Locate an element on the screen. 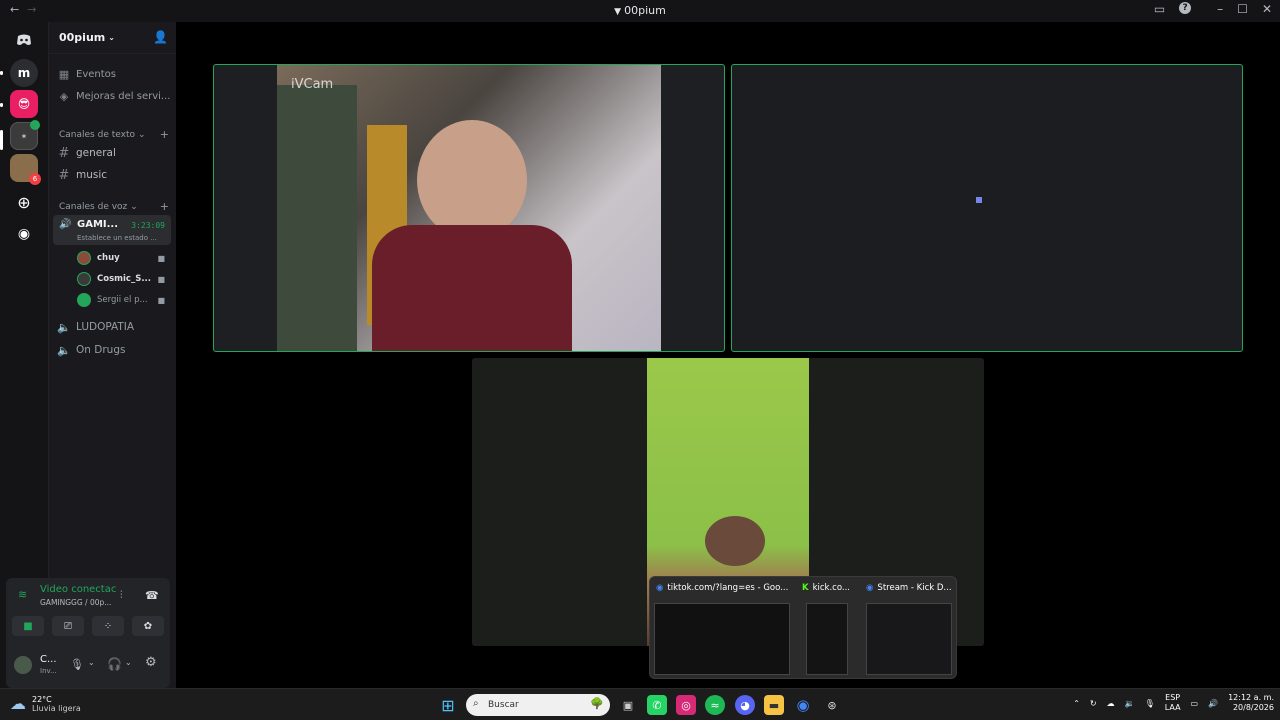 This screenshot has height=720, width=1280. add-server-icon: ⊕ is located at coordinates (24, 202).